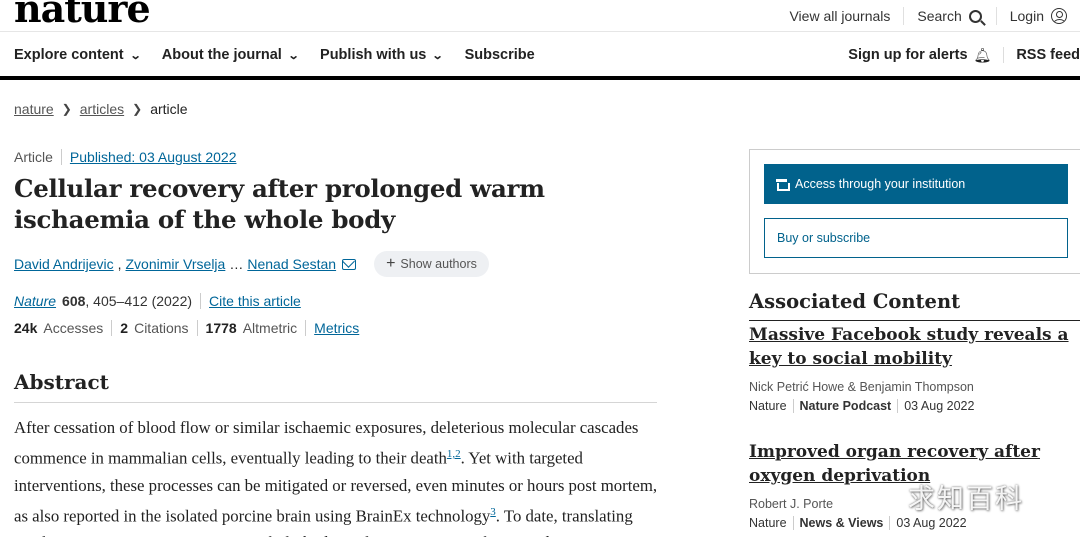 Image resolution: width=1080 pixels, height=537 pixels. I want to click on associated-item-meta: Nature Nature Podcast 03 Aug 2022, so click(914, 406).